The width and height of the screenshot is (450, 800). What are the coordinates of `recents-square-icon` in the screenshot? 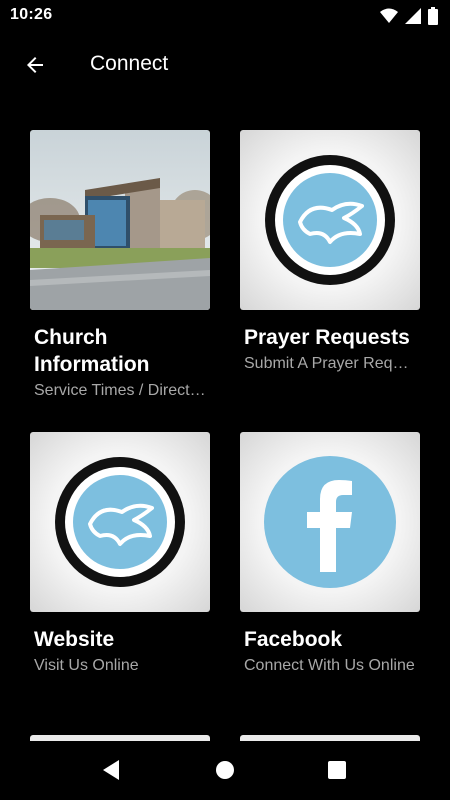 It's located at (337, 772).